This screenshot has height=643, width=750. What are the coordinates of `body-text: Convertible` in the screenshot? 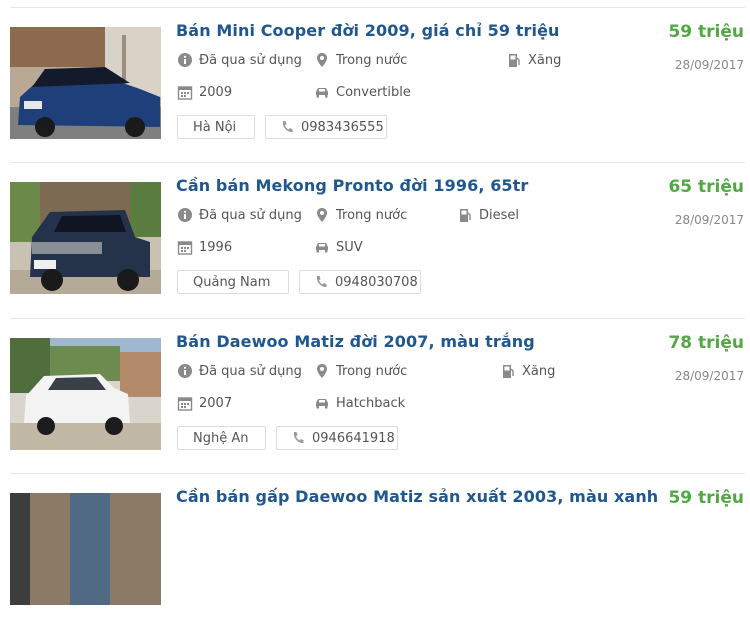 It's located at (373, 92).